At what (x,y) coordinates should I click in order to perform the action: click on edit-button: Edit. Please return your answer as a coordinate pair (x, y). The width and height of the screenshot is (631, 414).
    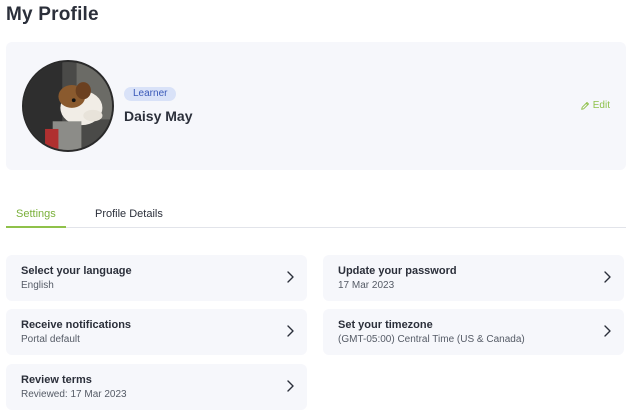
    Looking at the image, I should click on (595, 105).